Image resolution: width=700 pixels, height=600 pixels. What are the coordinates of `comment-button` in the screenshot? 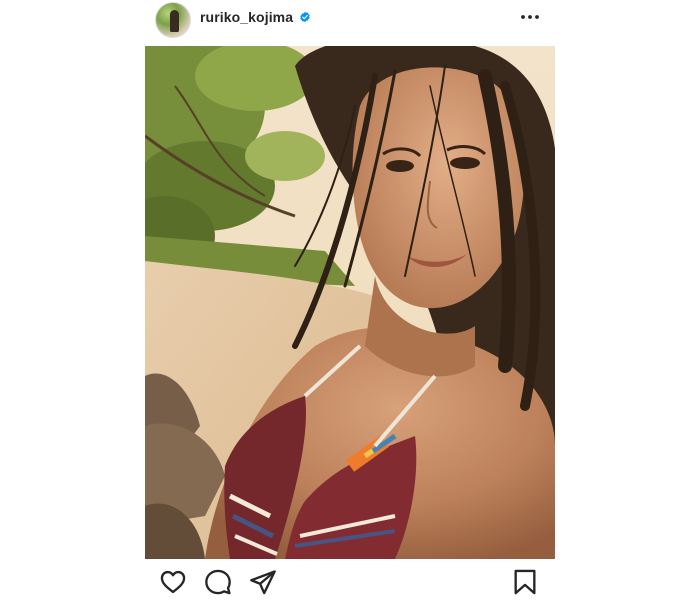 It's located at (218, 582).